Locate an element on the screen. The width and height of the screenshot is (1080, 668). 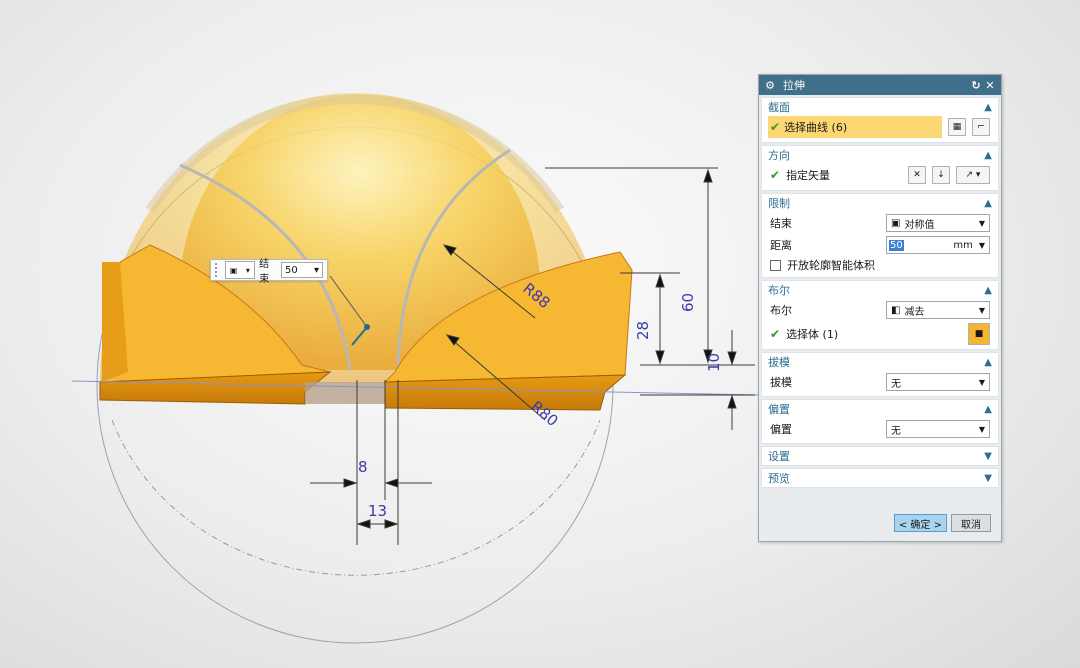
draft-section: 拔模 ▲ 拔模 无 ▼ is located at coordinates (880, 374).